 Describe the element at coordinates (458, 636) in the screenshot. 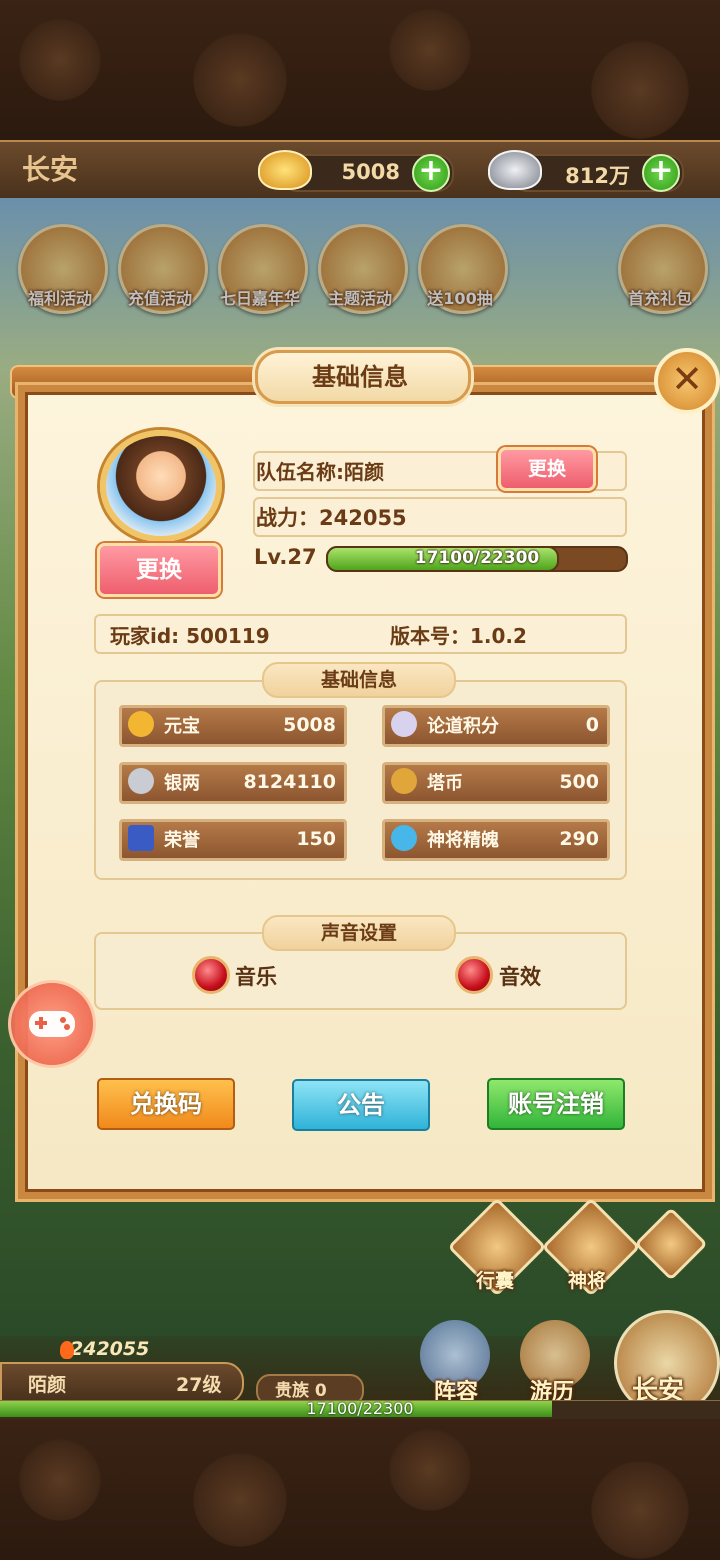

I see `version-number: 版本号：1.0.2` at that location.